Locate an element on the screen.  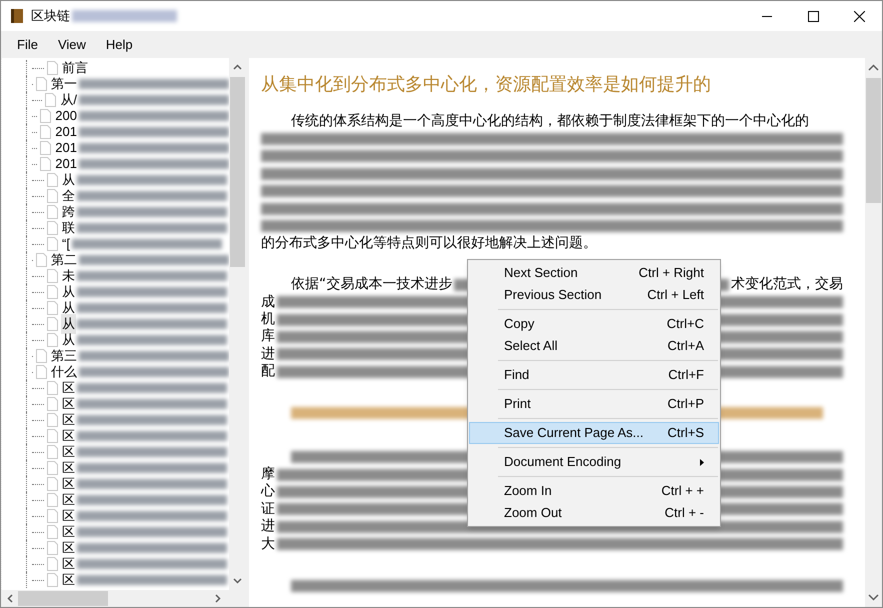
menu-item: Copy Ctrl+C is located at coordinates (594, 324).